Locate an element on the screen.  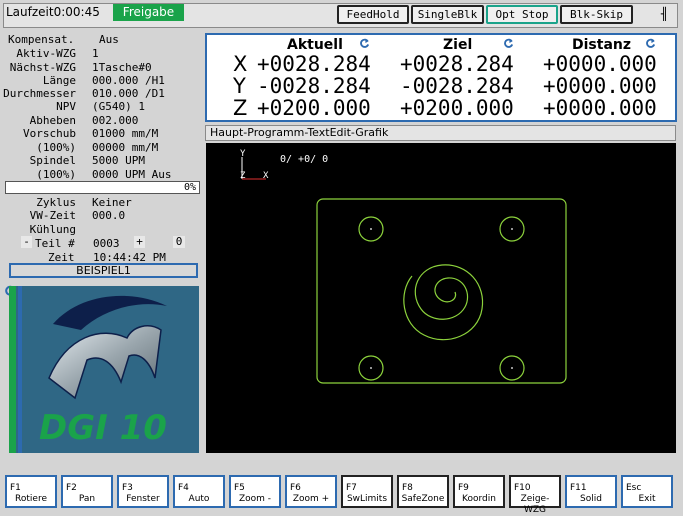
runtime-value: 0:00:45 is located at coordinates (76, 12).